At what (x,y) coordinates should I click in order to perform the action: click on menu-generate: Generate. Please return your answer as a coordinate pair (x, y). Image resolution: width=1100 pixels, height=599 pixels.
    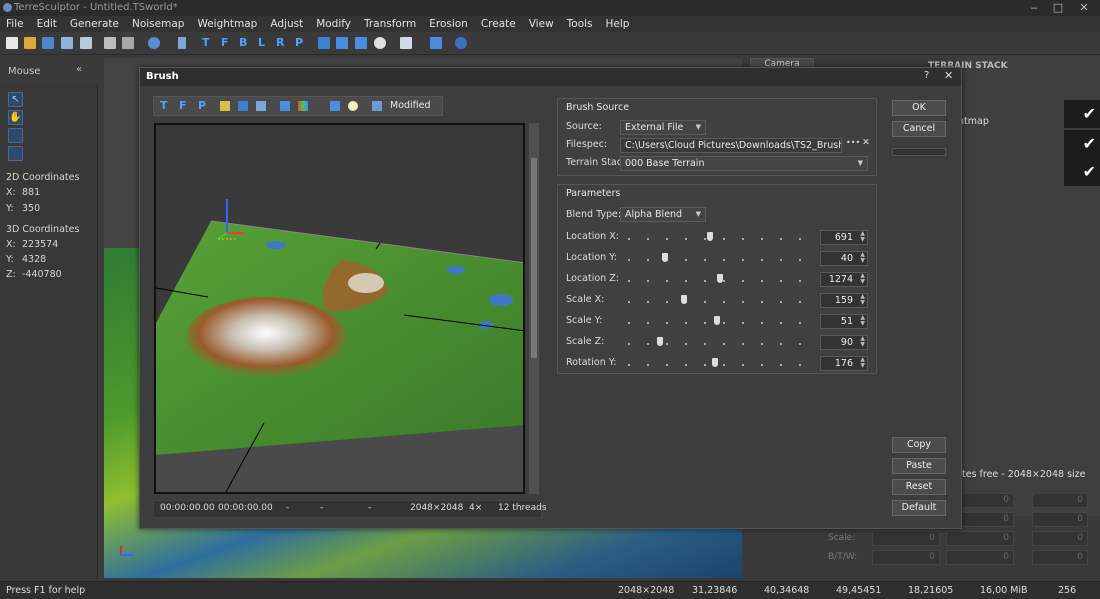
    Looking at the image, I should click on (94, 24).